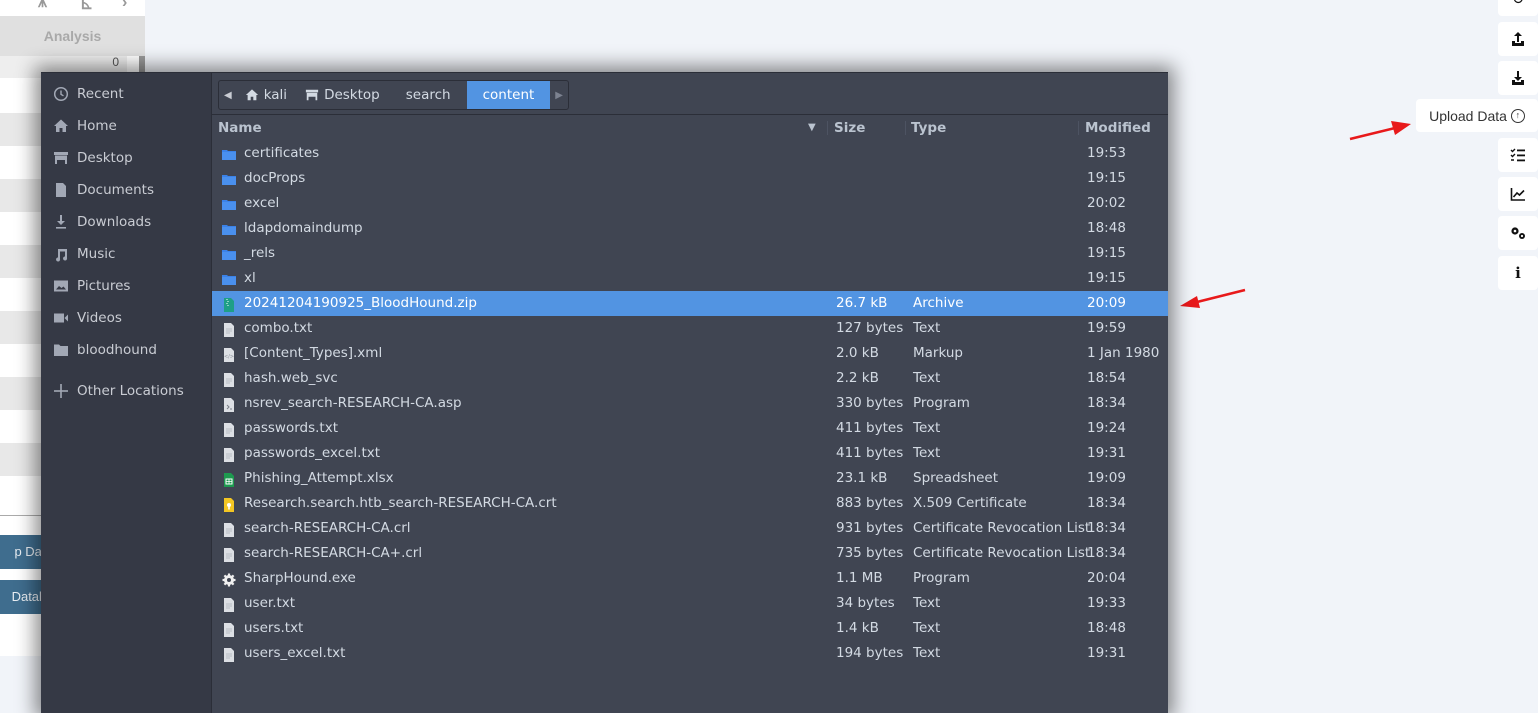 The width and height of the screenshot is (1538, 713). Describe the element at coordinates (508, 95) in the screenshot. I see `path-content: content` at that location.